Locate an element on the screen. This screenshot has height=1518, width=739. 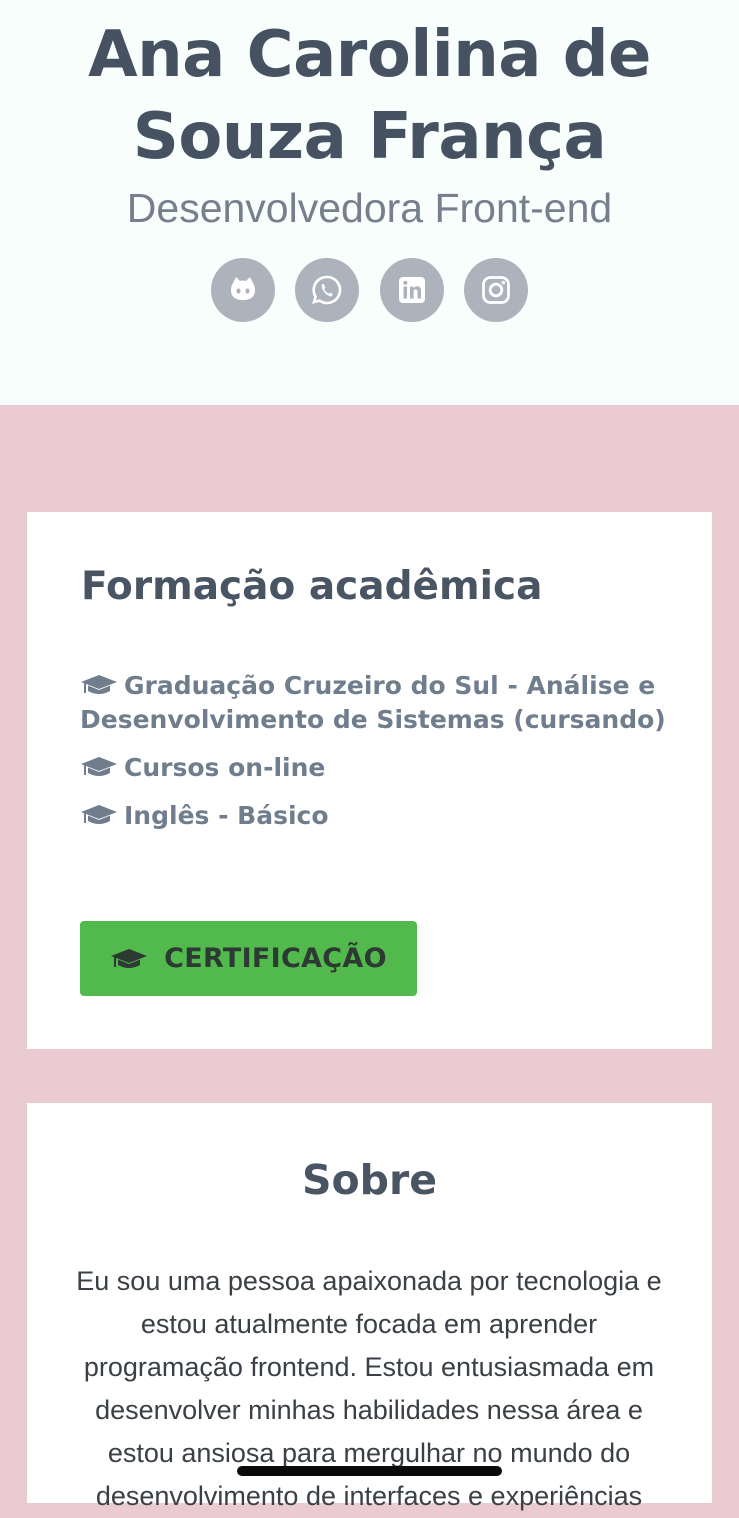
certification-button: CERTIFICAÇÃO is located at coordinates (248, 958).